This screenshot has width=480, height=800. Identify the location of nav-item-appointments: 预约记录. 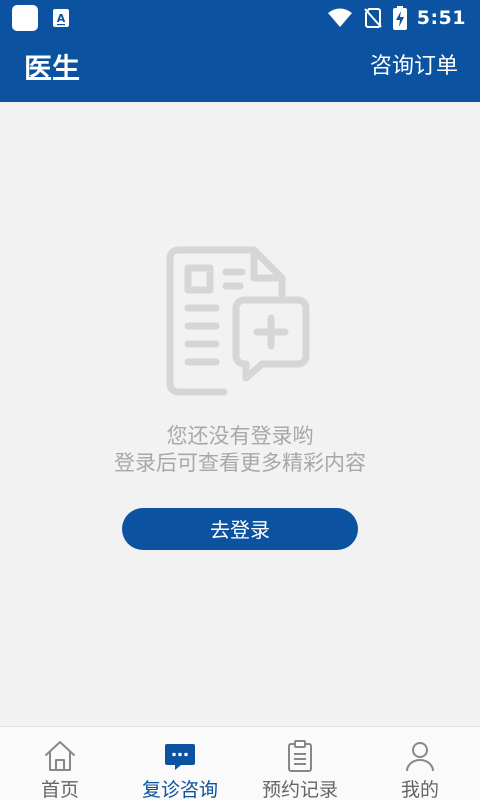
(300, 763).